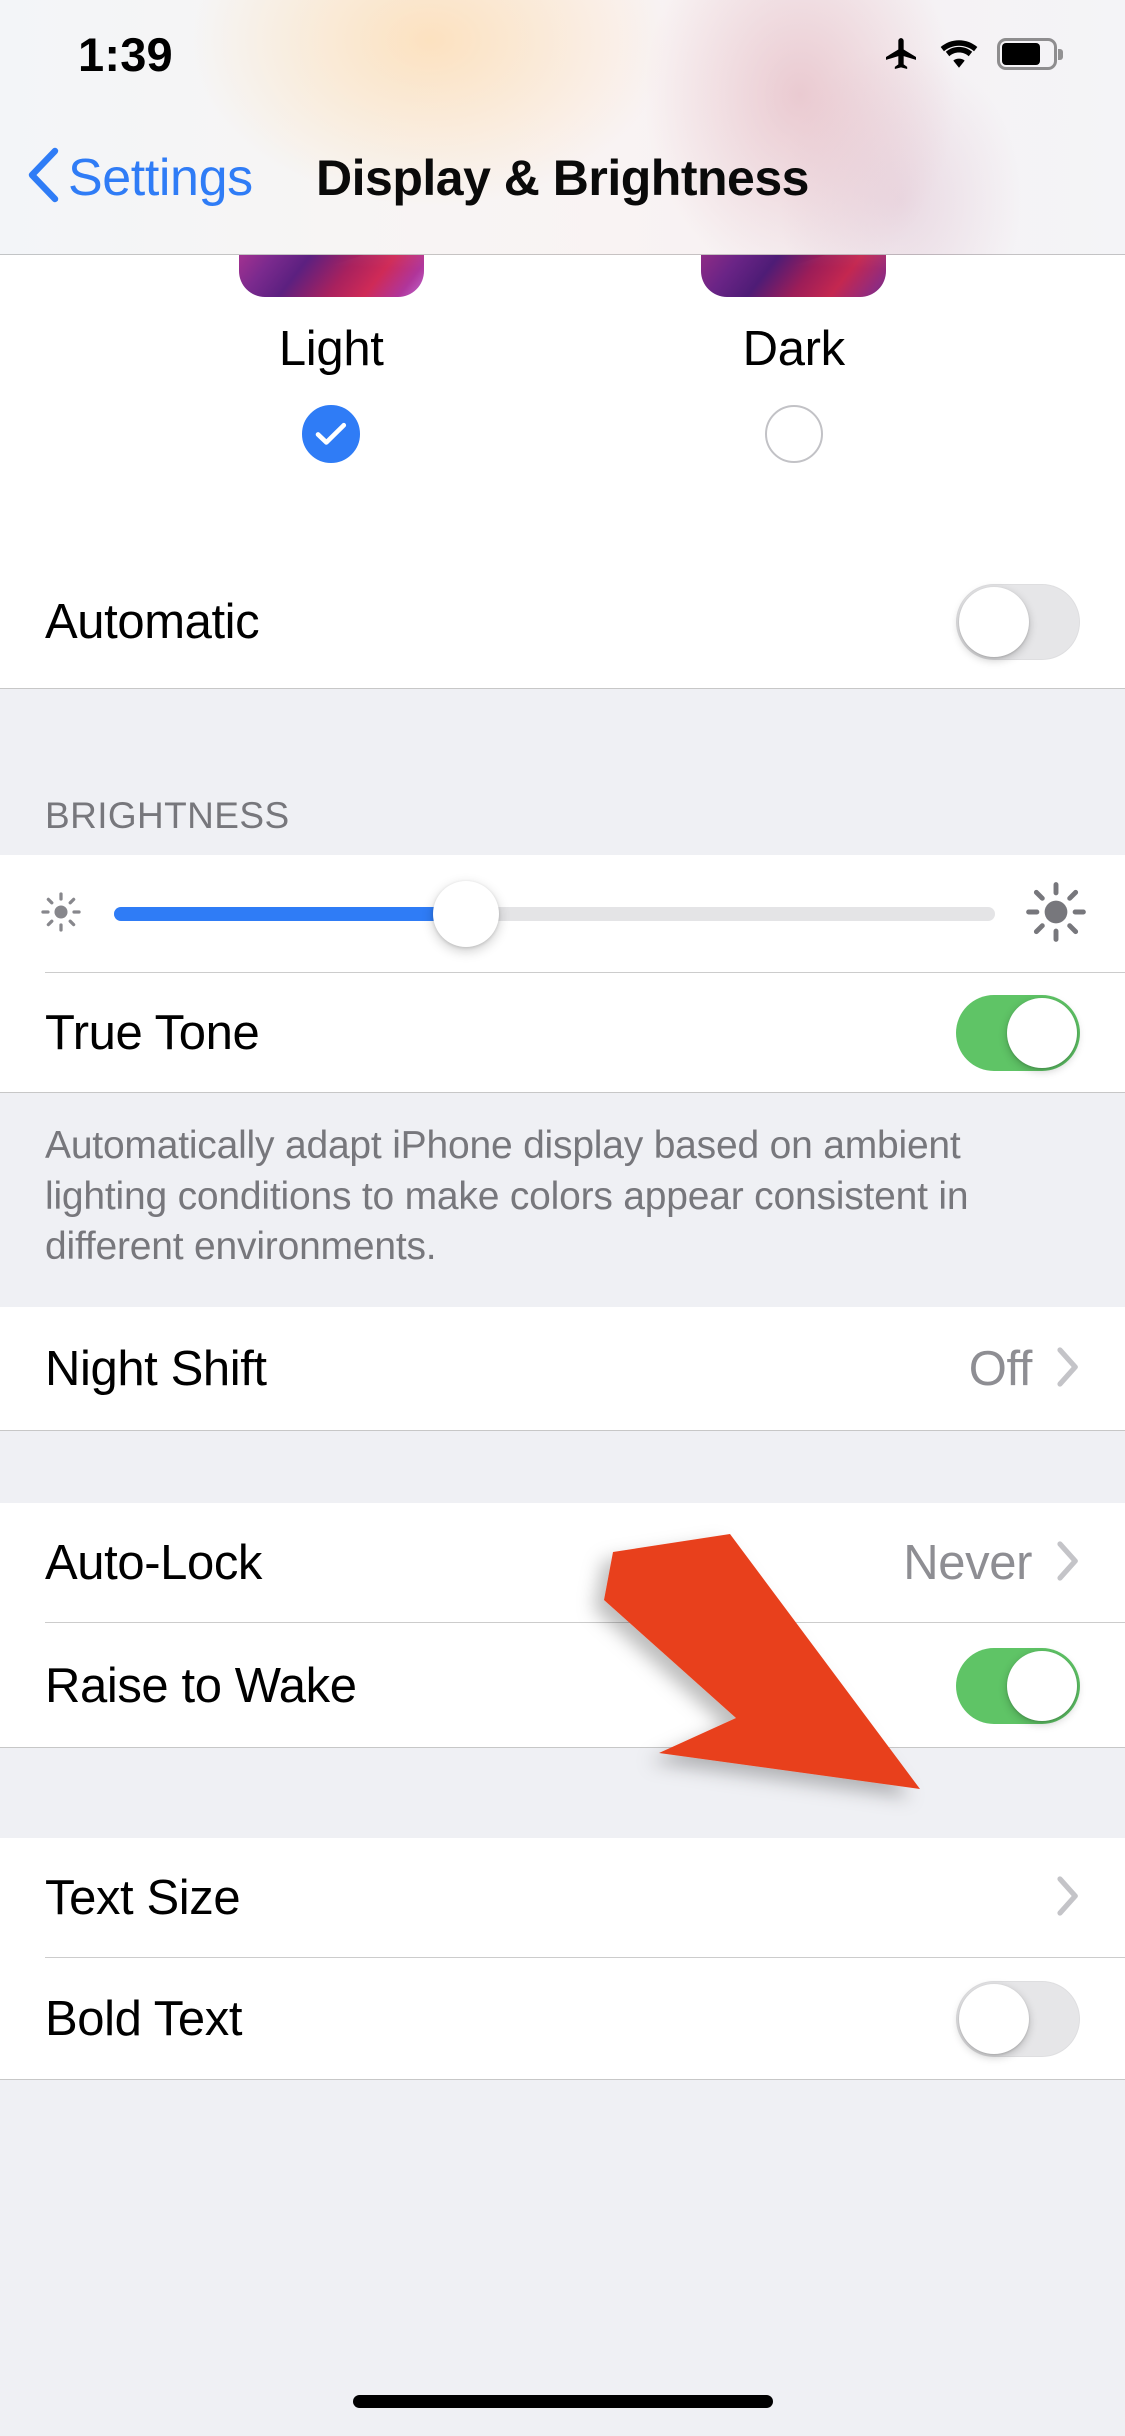  What do you see at coordinates (793, 434) in the screenshot?
I see `appearance-radio-dark` at bounding box center [793, 434].